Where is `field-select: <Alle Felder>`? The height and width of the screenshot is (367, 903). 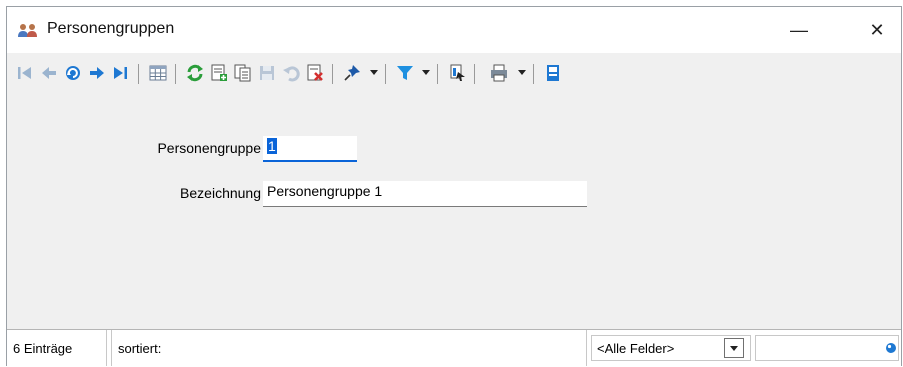
field-select: <Alle Felder> is located at coordinates (671, 348).